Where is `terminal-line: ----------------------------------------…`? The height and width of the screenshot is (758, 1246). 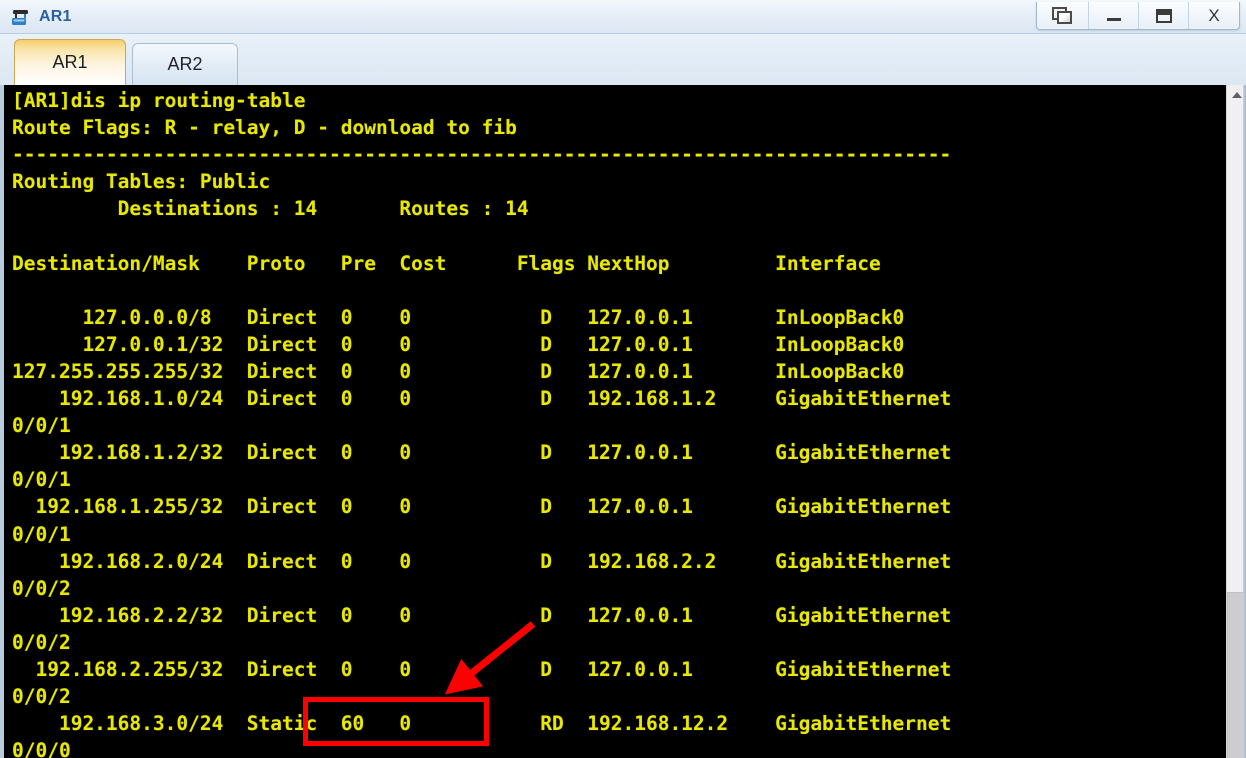 terminal-line: ----------------------------------------… is located at coordinates (482, 155).